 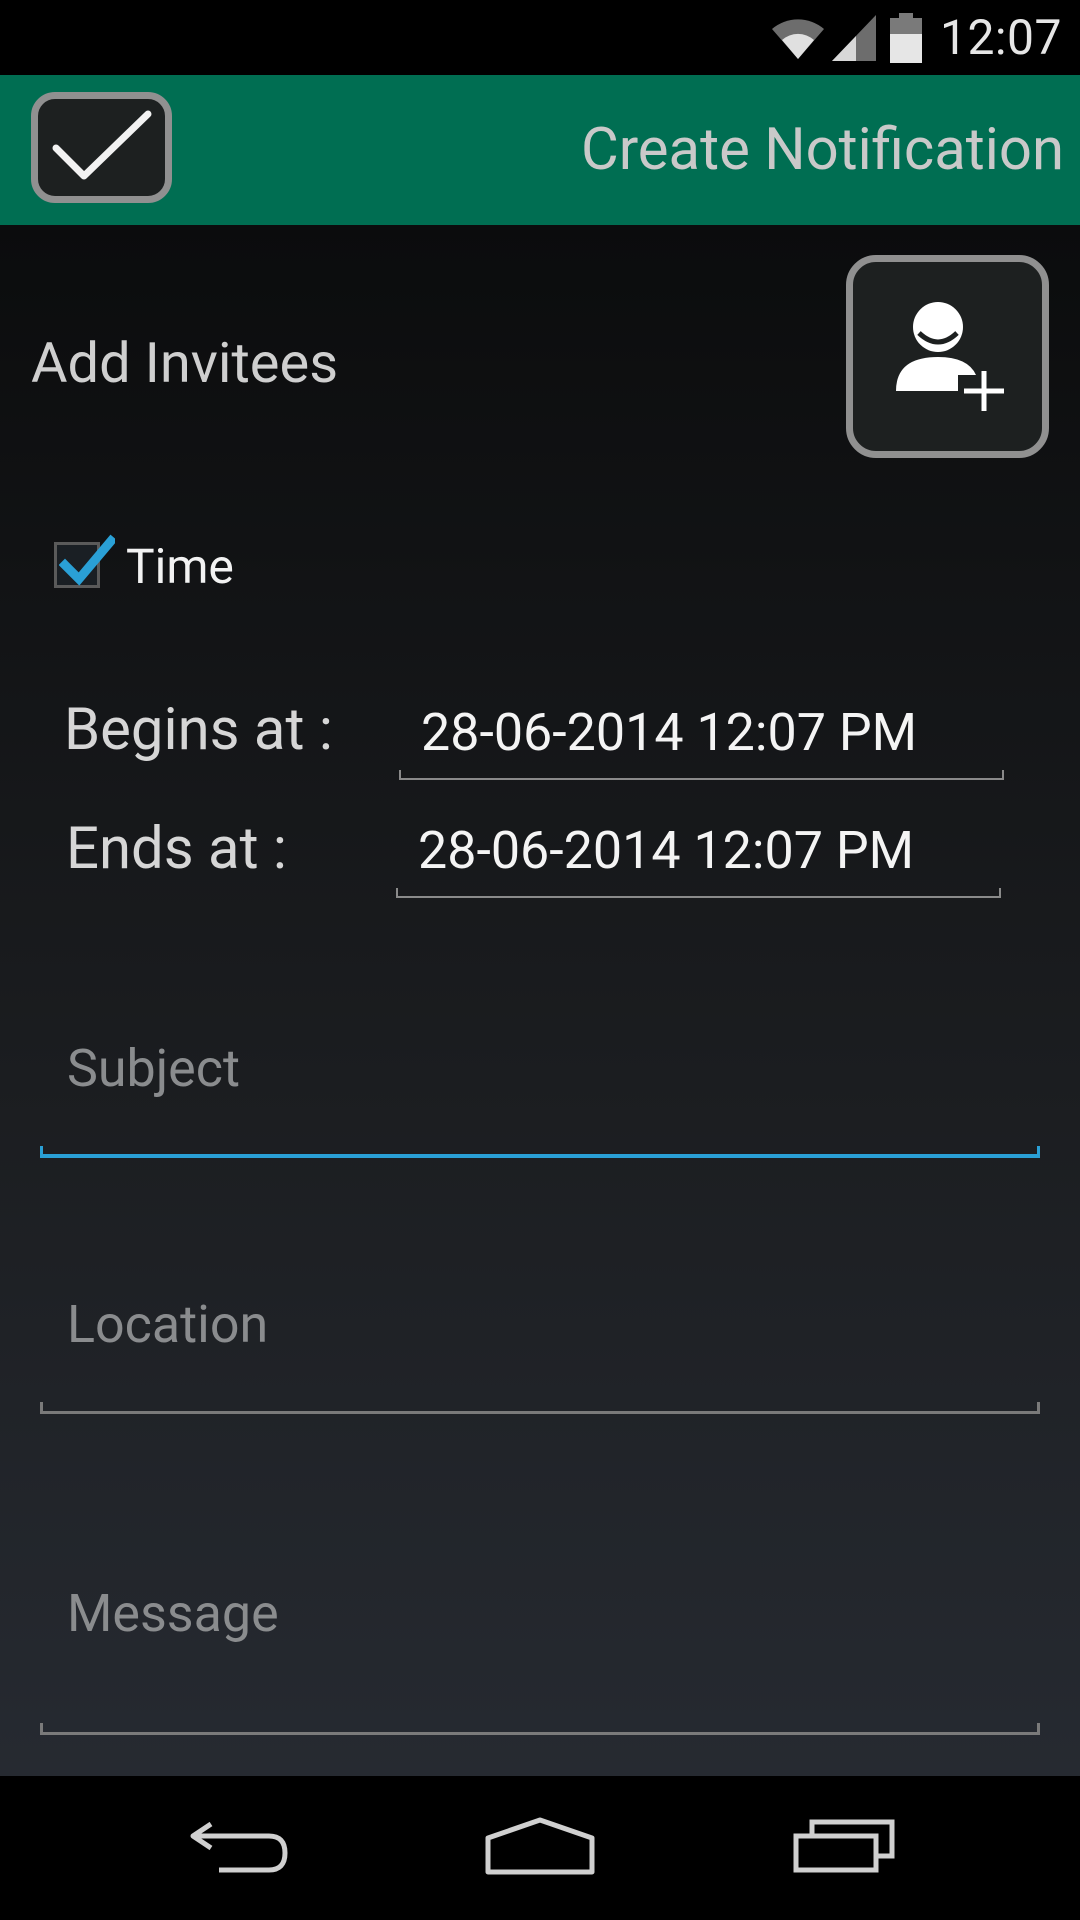 I want to click on subject-input: Subject, so click(x=540, y=1098).